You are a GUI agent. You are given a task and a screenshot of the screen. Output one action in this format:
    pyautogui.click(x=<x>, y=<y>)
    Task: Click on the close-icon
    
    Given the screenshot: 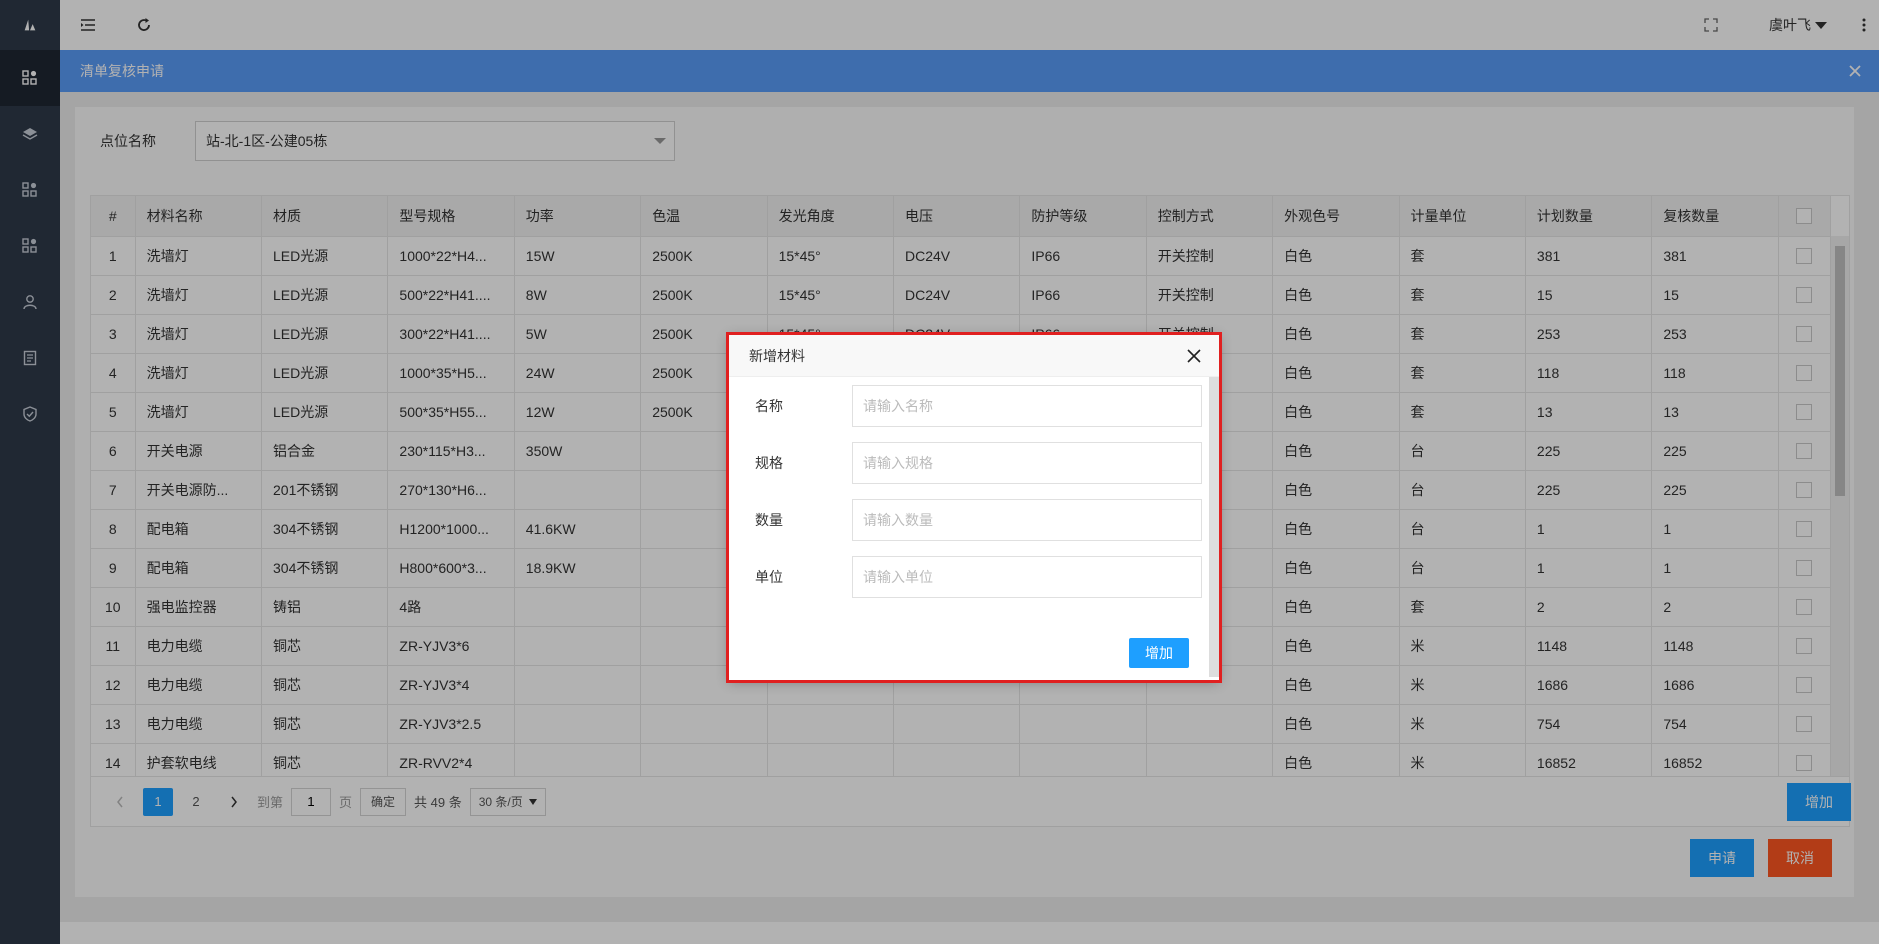 What is the action you would take?
    pyautogui.click(x=1194, y=356)
    